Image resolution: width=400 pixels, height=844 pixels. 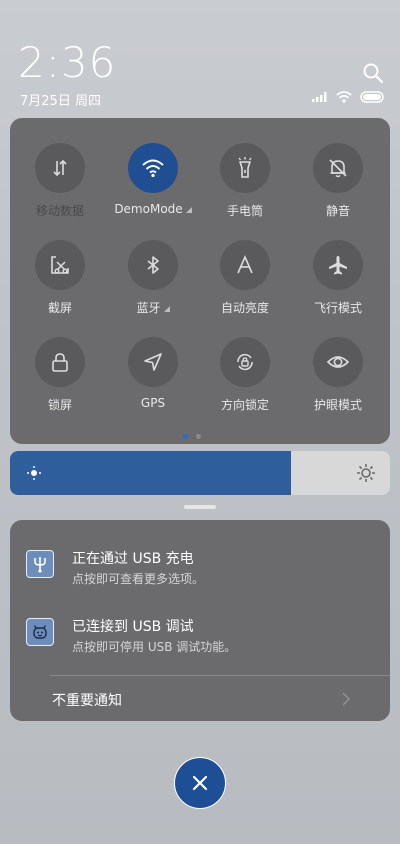 I want to click on status-area: 2:36 7月25日 周四, so click(x=200, y=55).